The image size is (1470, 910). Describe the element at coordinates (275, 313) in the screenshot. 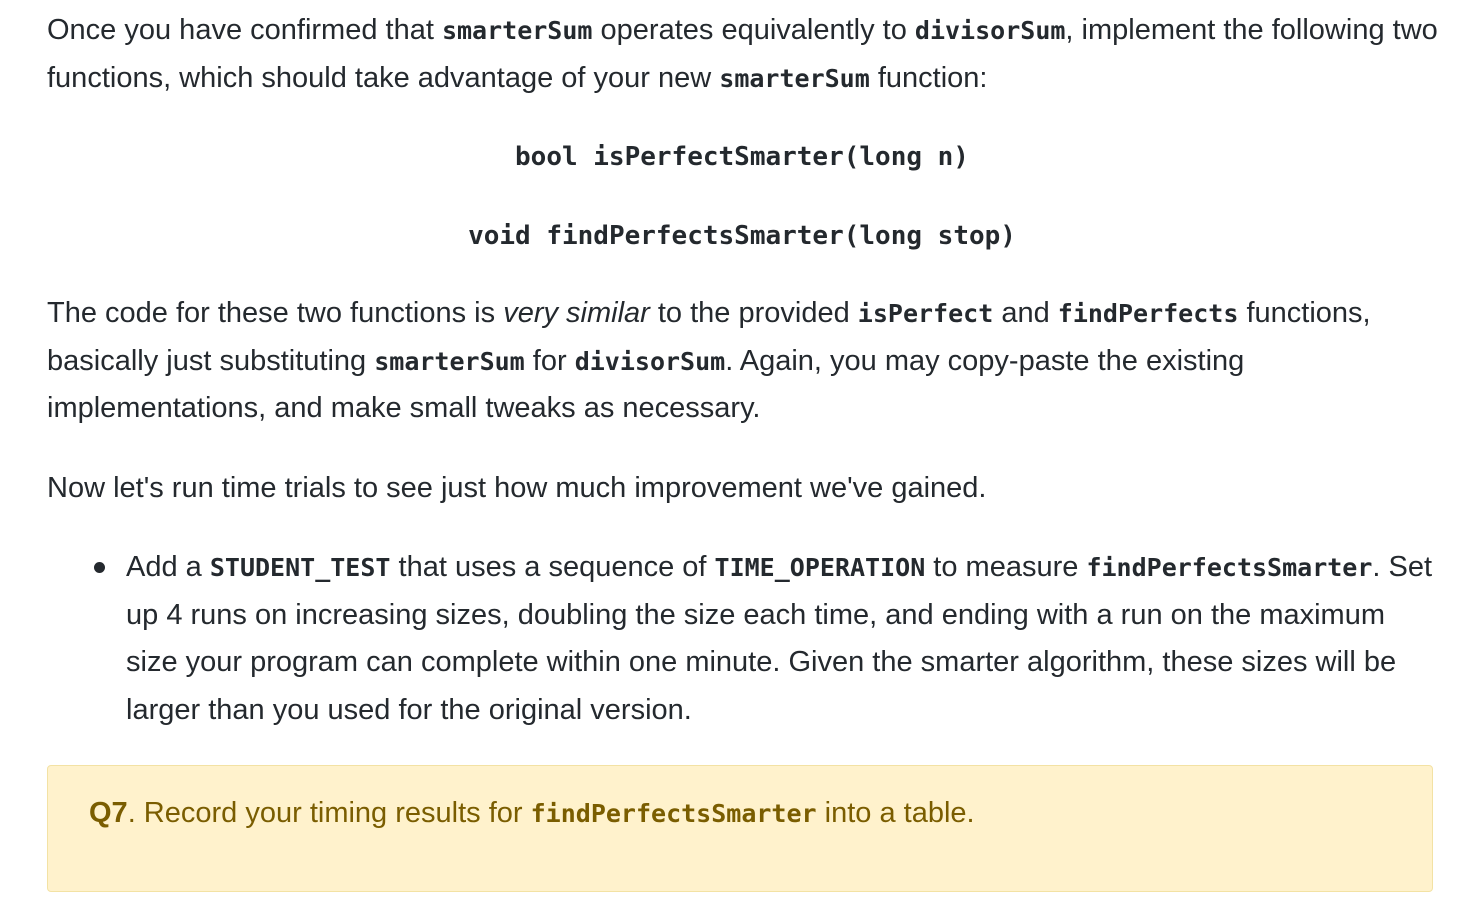

I see `text: The code for these two functions is` at that location.